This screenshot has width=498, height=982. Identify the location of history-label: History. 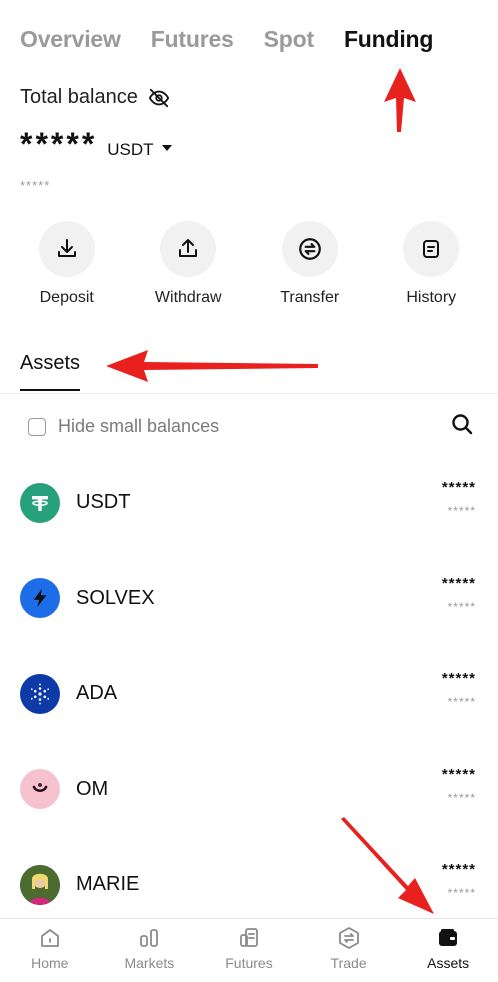
(431, 297).